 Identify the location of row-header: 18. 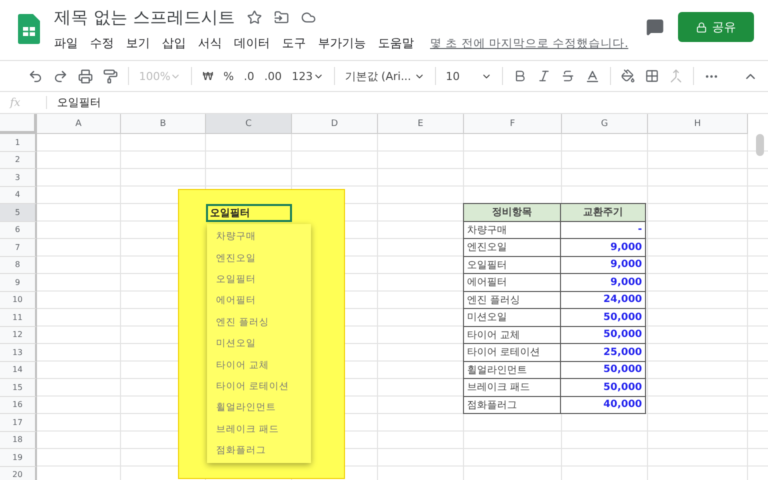
(18, 440).